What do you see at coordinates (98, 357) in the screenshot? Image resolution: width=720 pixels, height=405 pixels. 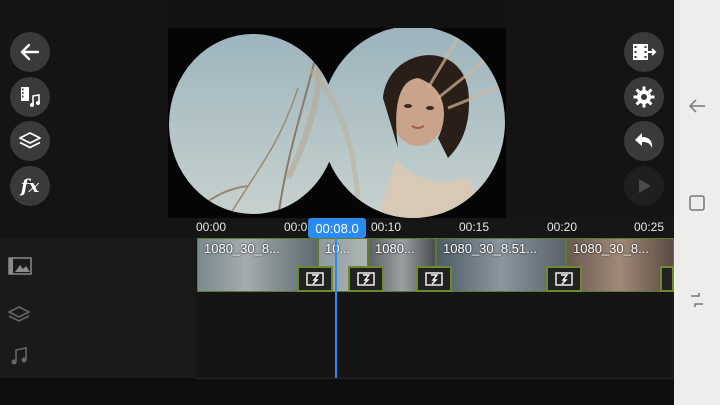 I see `track-header-audio` at bounding box center [98, 357].